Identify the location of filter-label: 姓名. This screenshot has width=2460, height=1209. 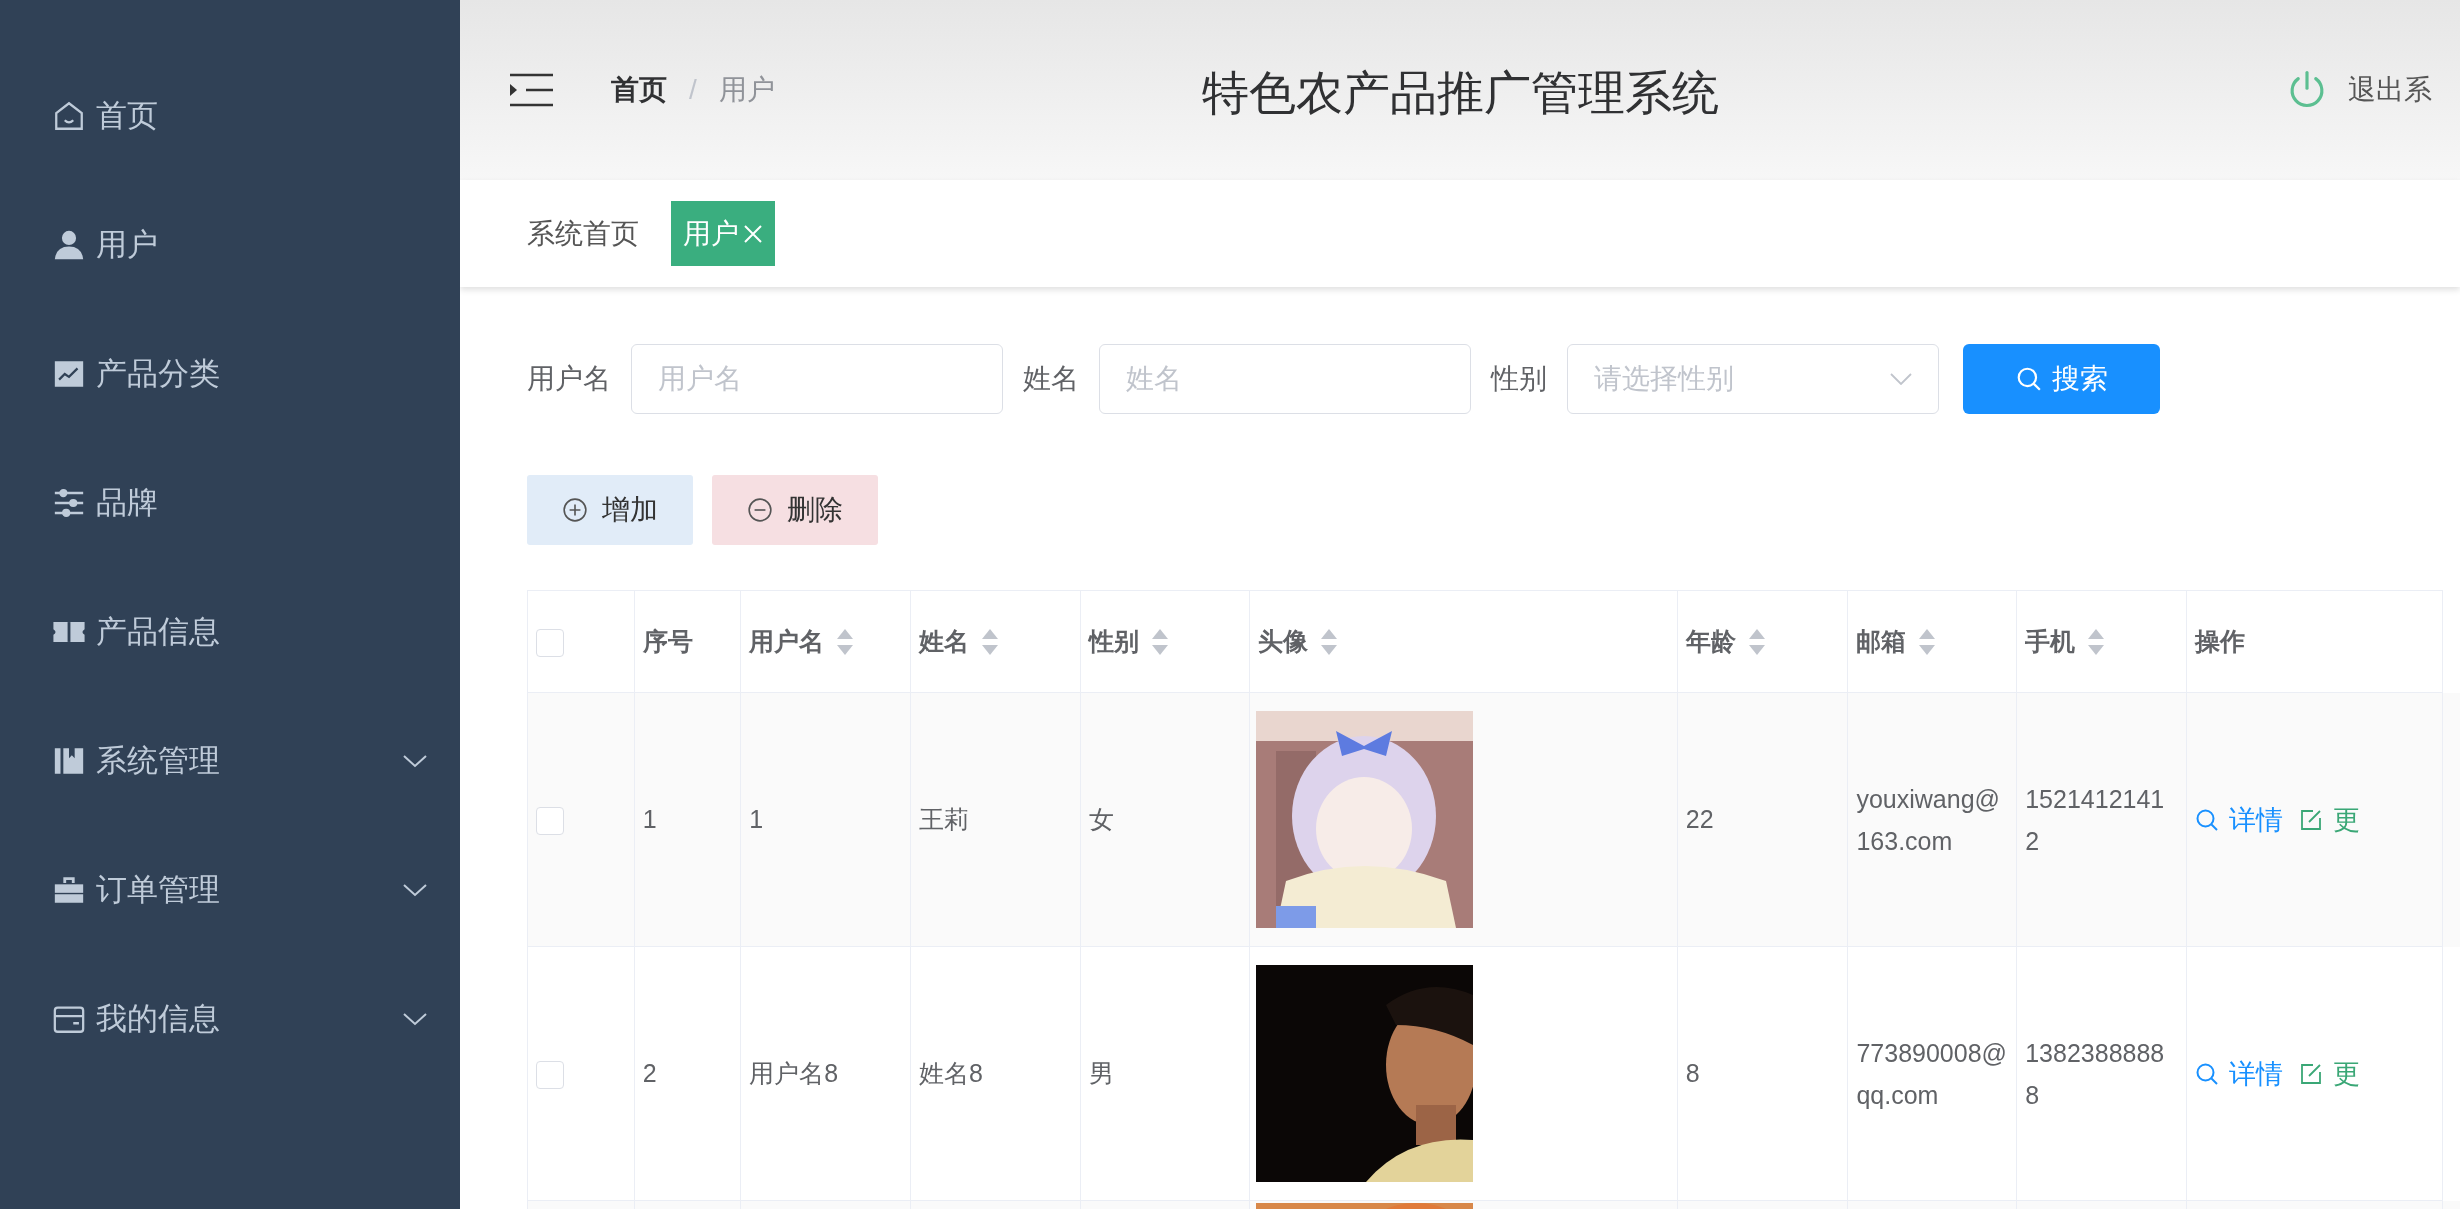
(1051, 379).